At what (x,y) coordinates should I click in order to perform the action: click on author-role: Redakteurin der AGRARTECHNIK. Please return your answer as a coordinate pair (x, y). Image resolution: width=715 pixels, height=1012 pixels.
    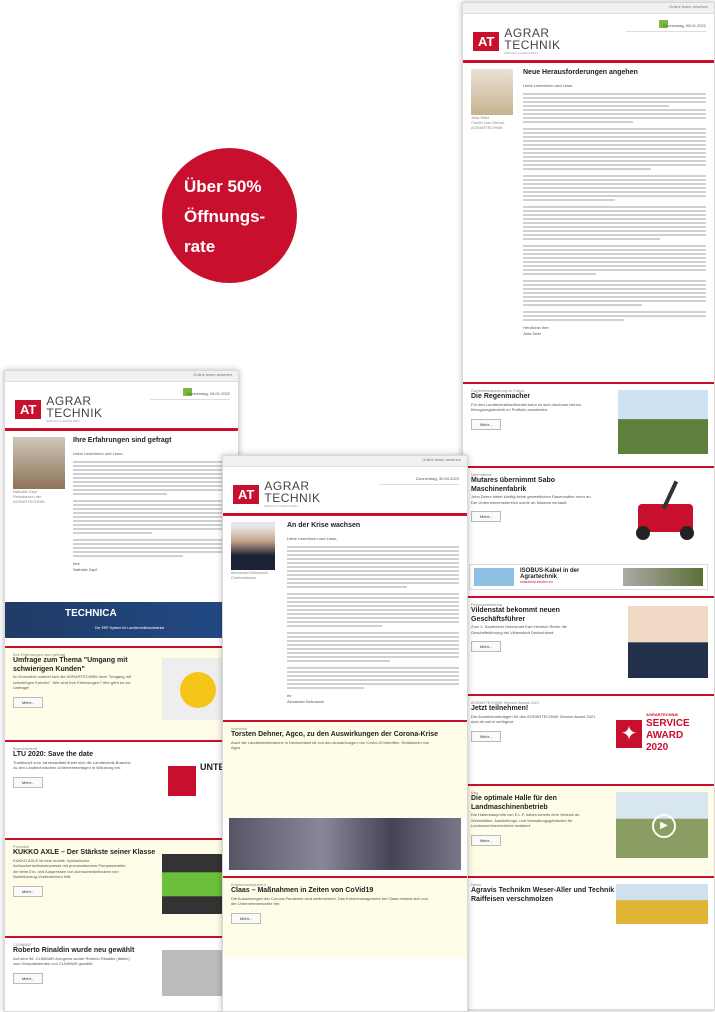
    Looking at the image, I should click on (29, 499).